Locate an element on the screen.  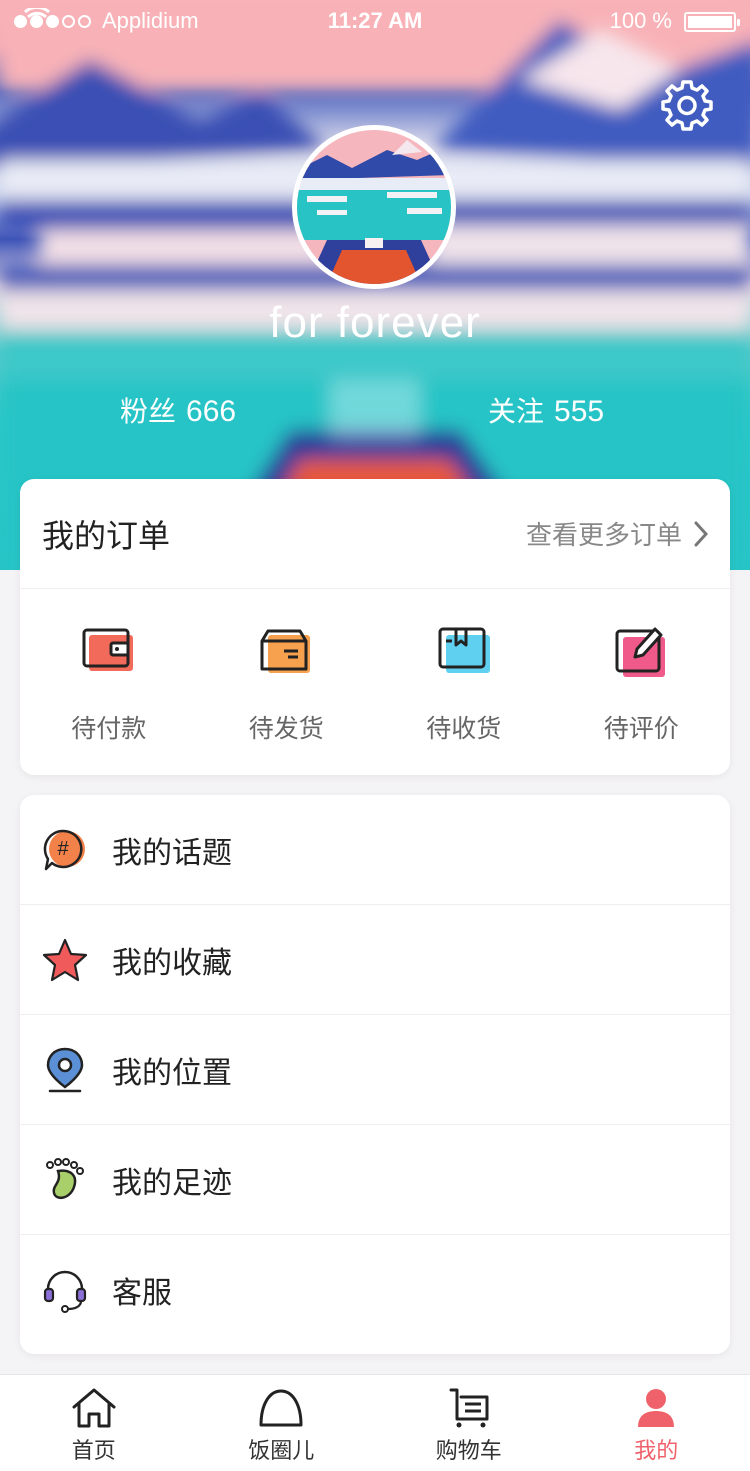
headset-icon is located at coordinates (65, 1291).